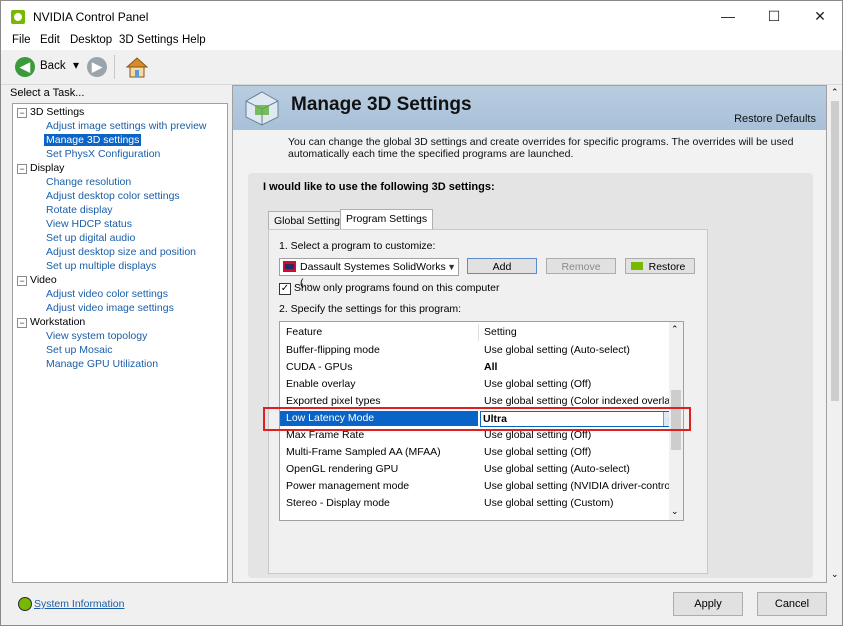 Image resolution: width=843 pixels, height=626 pixels. I want to click on window-title: NVIDIA Control Panel, so click(91, 17).